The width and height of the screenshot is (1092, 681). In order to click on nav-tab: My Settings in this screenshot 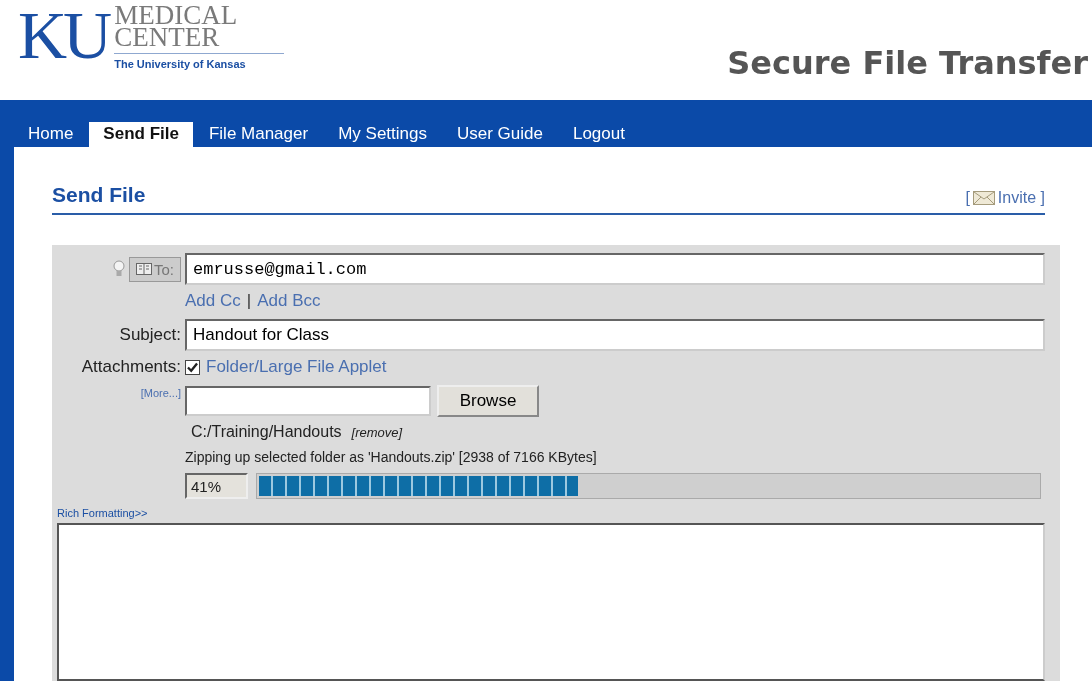, I will do `click(382, 134)`.